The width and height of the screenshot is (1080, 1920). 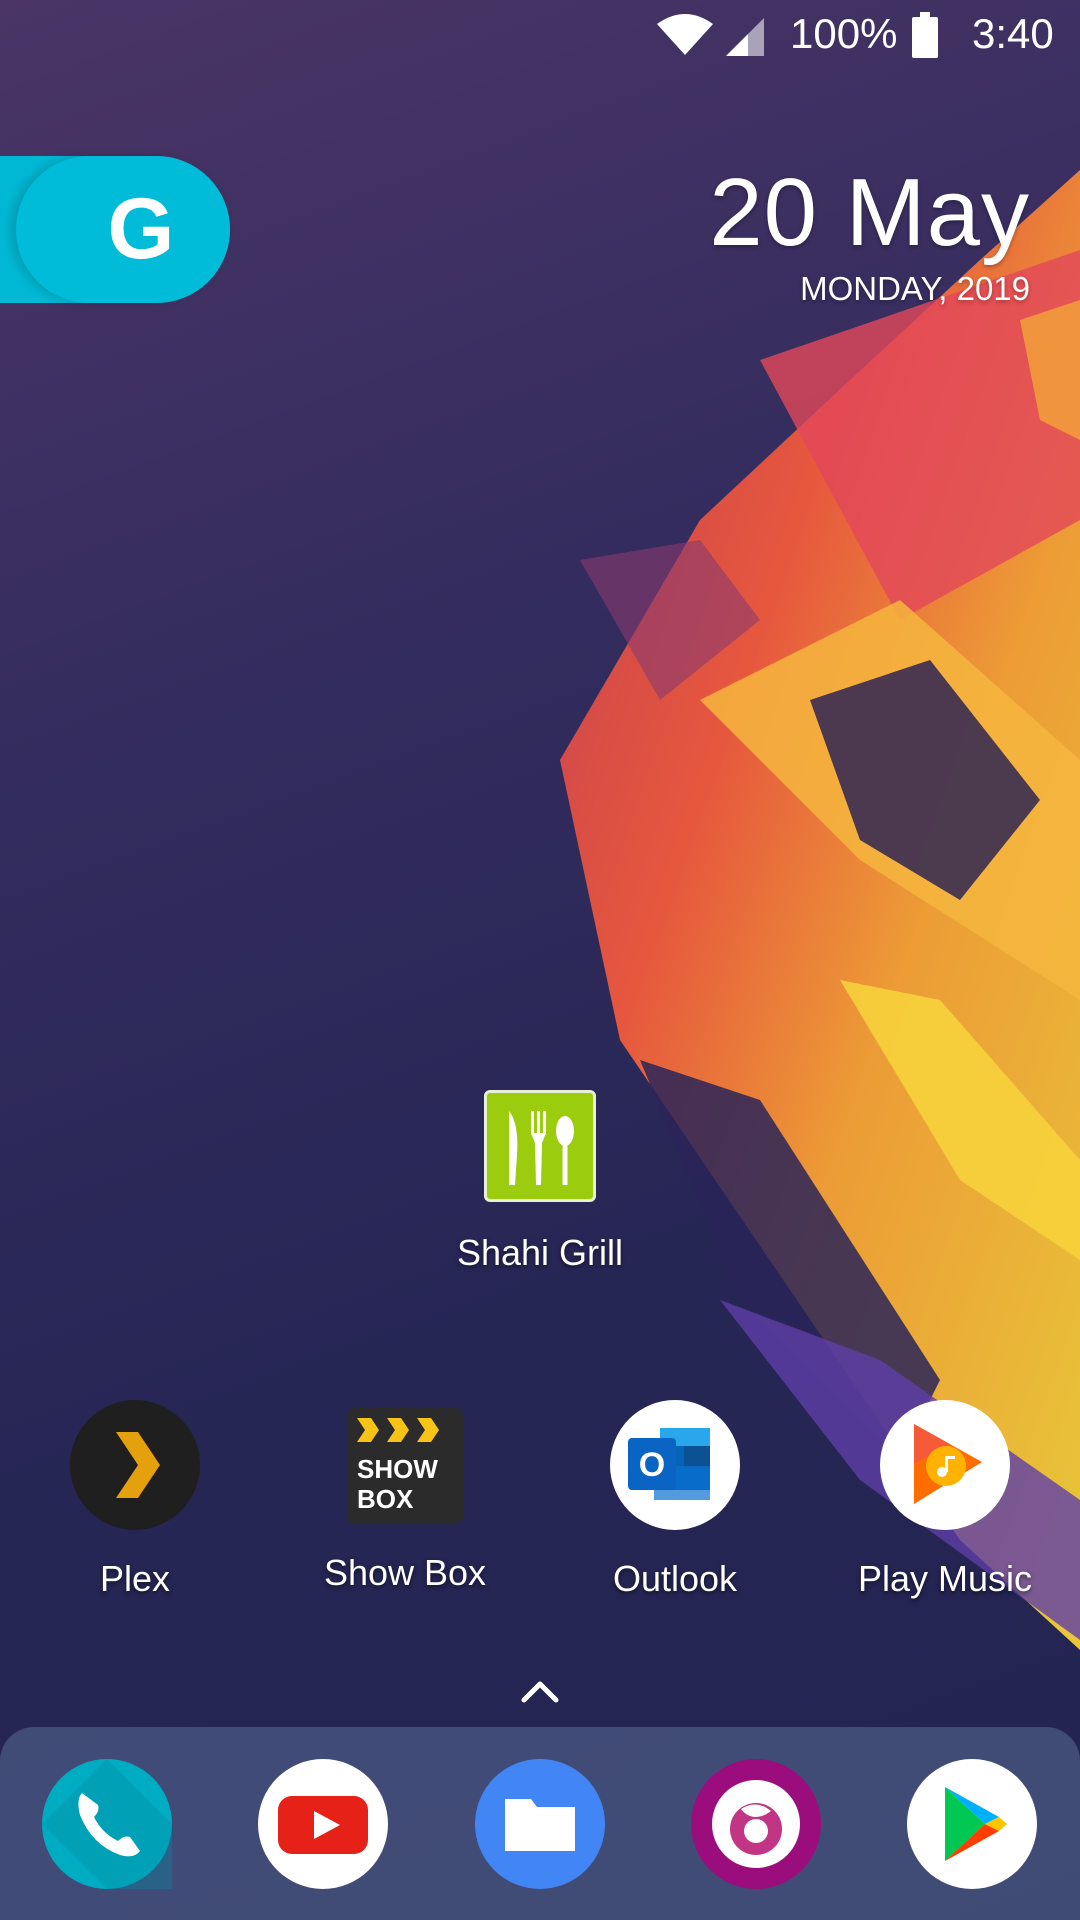 What do you see at coordinates (141, 229) in the screenshot?
I see `google-g-icon: G` at bounding box center [141, 229].